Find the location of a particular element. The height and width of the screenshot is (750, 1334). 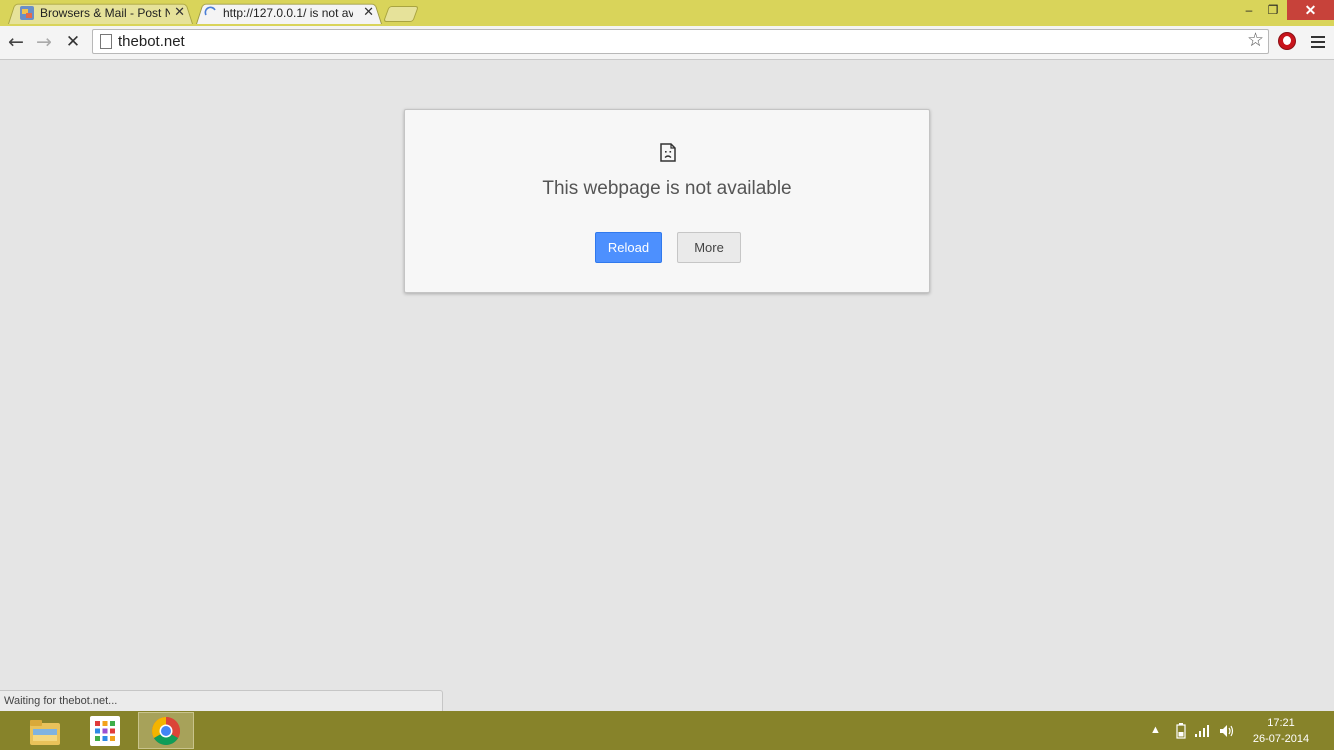

reload-button: Reload is located at coordinates (628, 247).